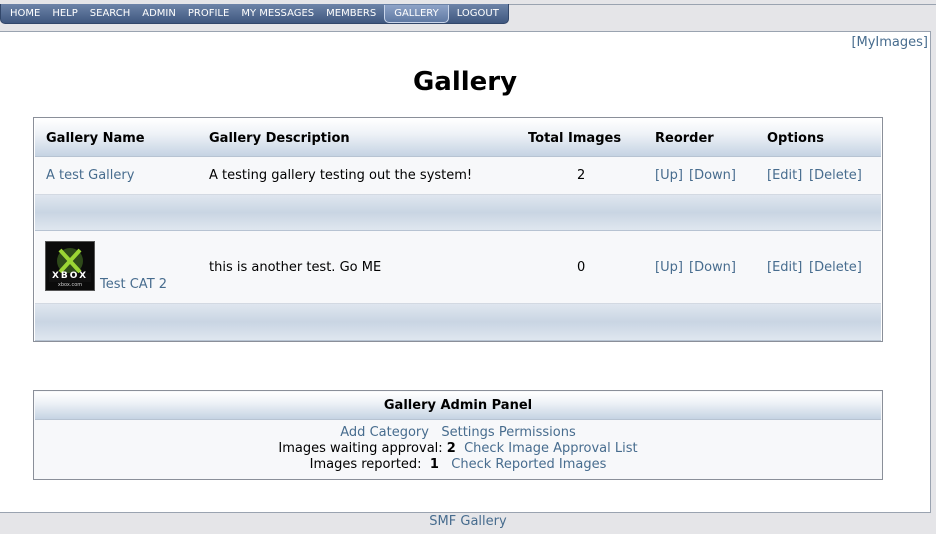 The width and height of the screenshot is (936, 534). Describe the element at coordinates (581, 267) in the screenshot. I see `total-images: 0` at that location.